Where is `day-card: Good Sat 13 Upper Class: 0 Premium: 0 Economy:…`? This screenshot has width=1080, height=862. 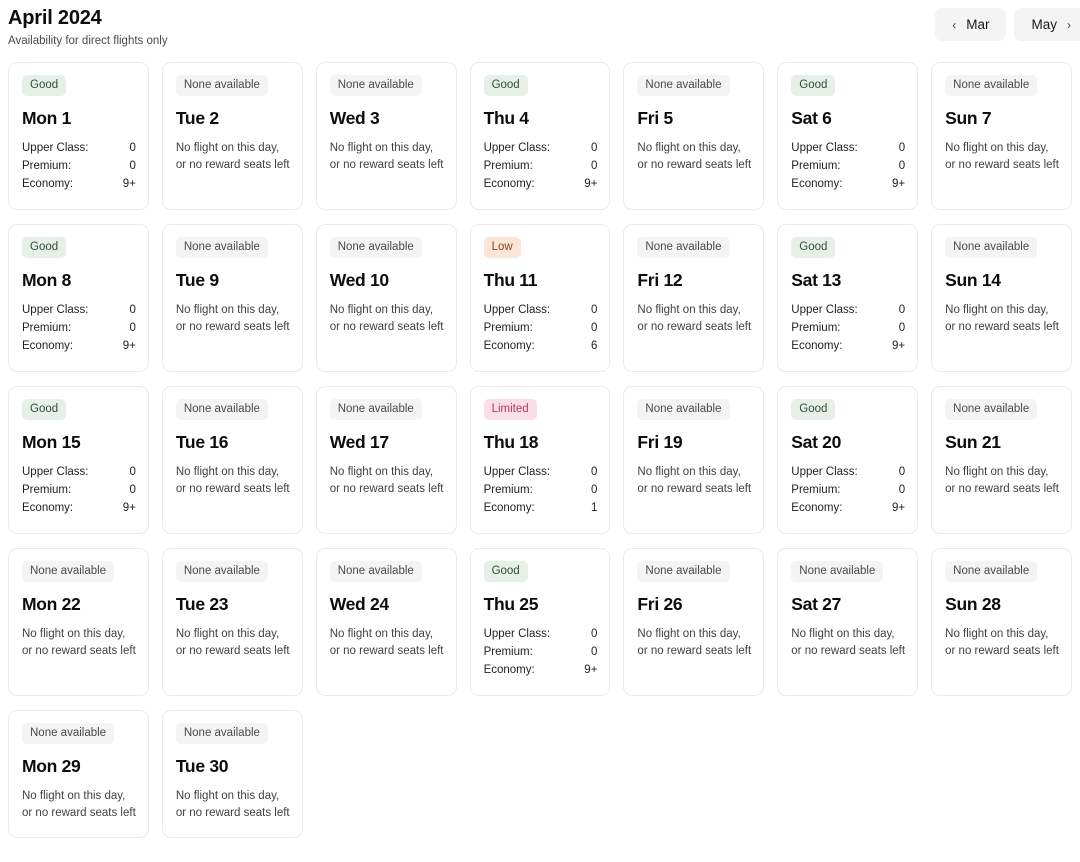
day-card: Good Sat 13 Upper Class: 0 Premium: 0 Economy:… is located at coordinates (848, 298).